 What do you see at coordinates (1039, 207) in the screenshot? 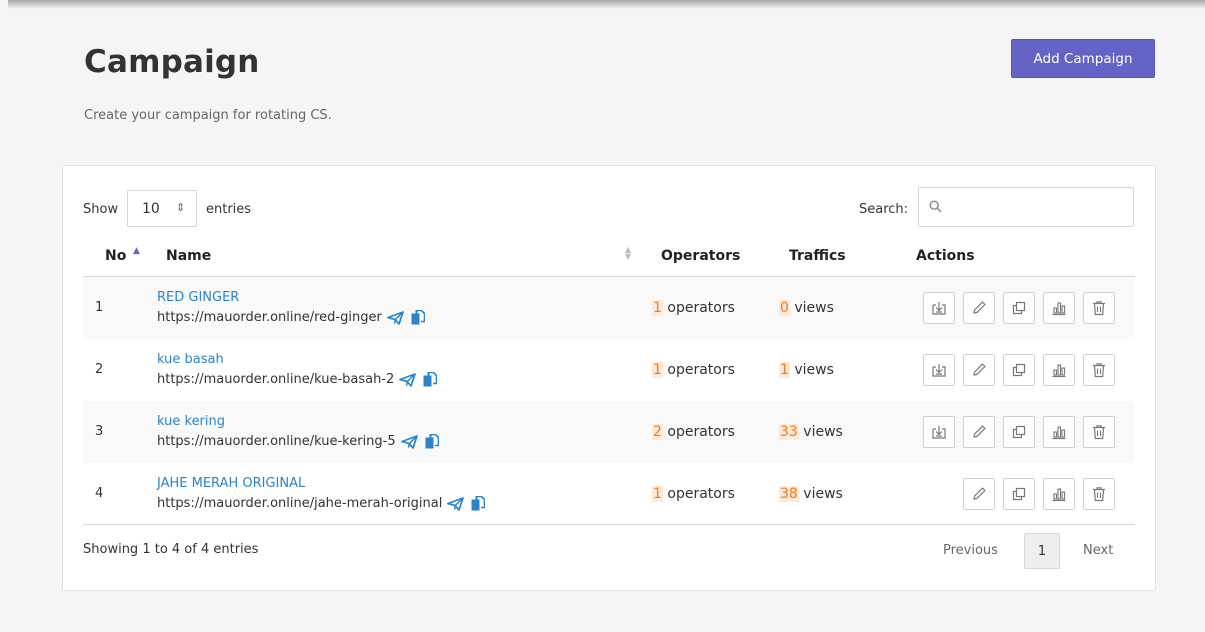
I see `search-input` at bounding box center [1039, 207].